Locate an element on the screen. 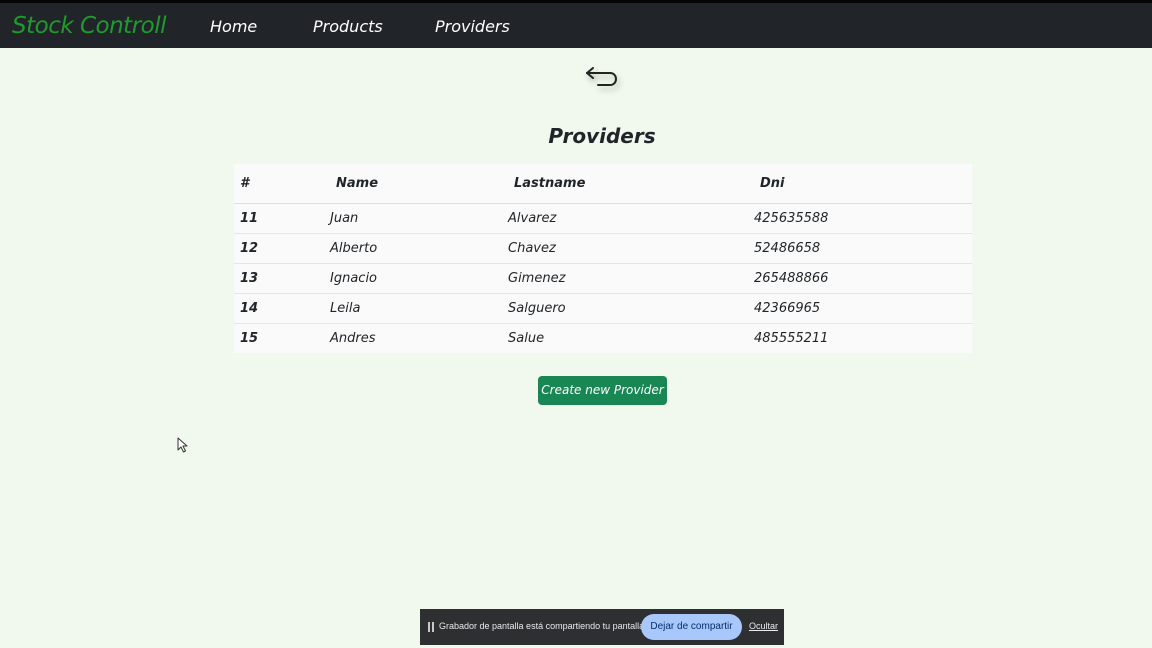 This screenshot has width=1152, height=648. stop-sharing-button: Dejar de compartir is located at coordinates (691, 627).